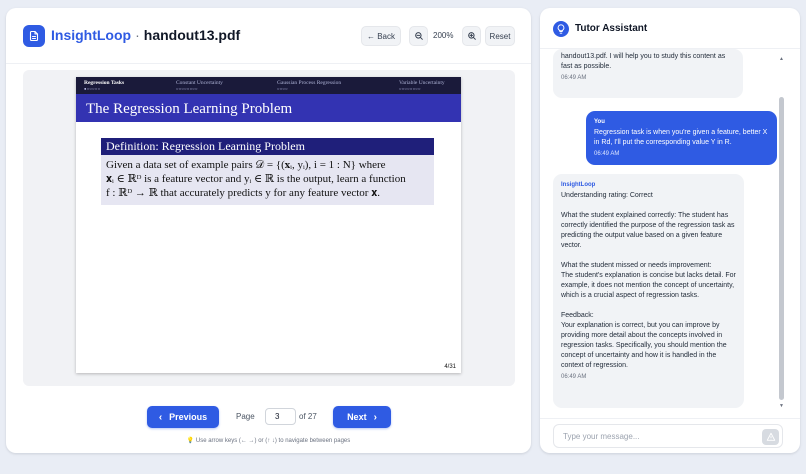 The height and width of the screenshot is (474, 806). I want to click on lightbulb-icon, so click(561, 29).